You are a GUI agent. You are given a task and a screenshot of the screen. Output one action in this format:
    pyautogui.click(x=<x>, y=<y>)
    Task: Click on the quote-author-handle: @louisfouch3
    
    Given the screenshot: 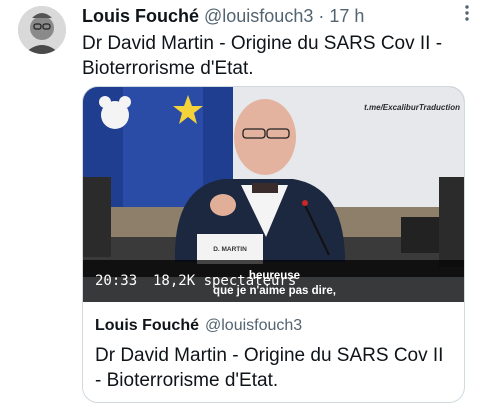 What is the action you would take?
    pyautogui.click(x=253, y=326)
    